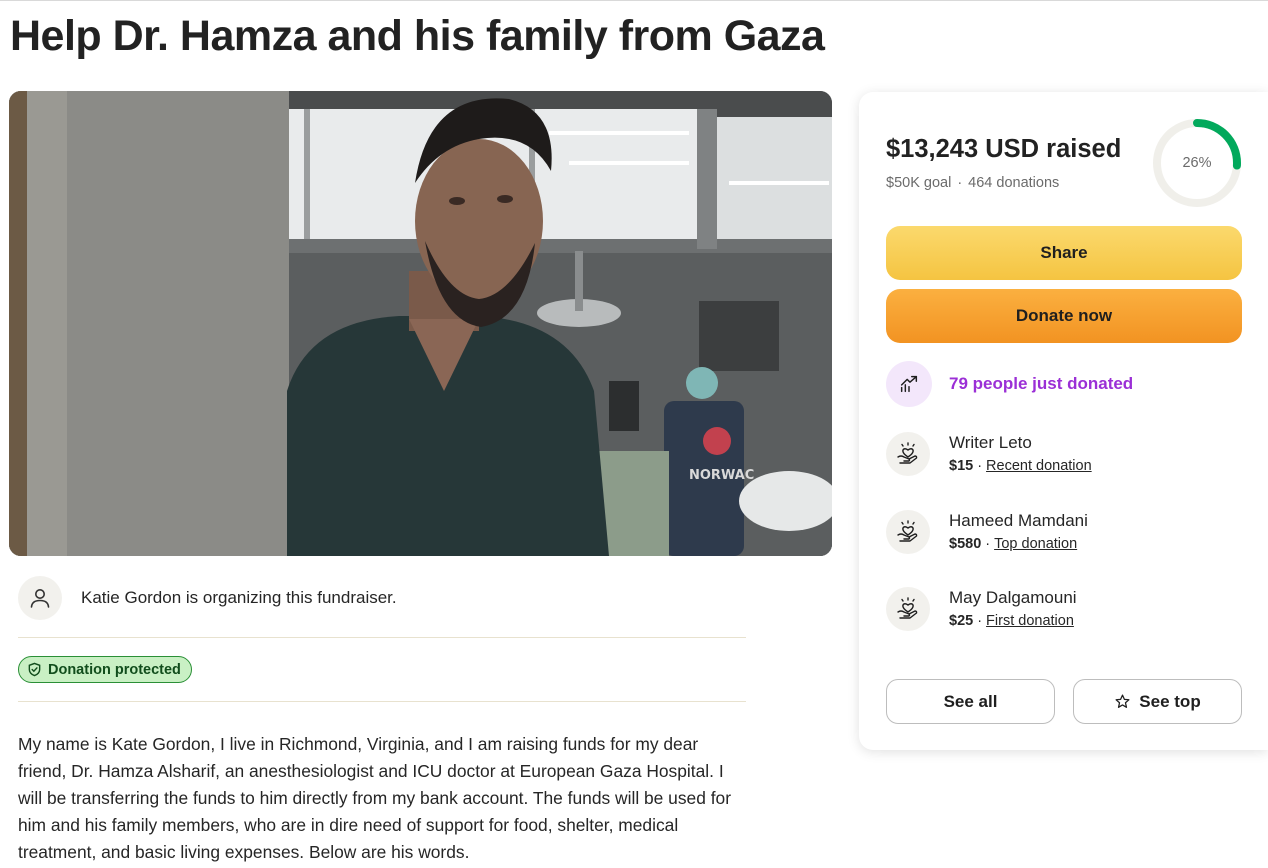 This screenshot has width=1268, height=868. What do you see at coordinates (961, 621) in the screenshot?
I see `donor-amount: $25` at bounding box center [961, 621].